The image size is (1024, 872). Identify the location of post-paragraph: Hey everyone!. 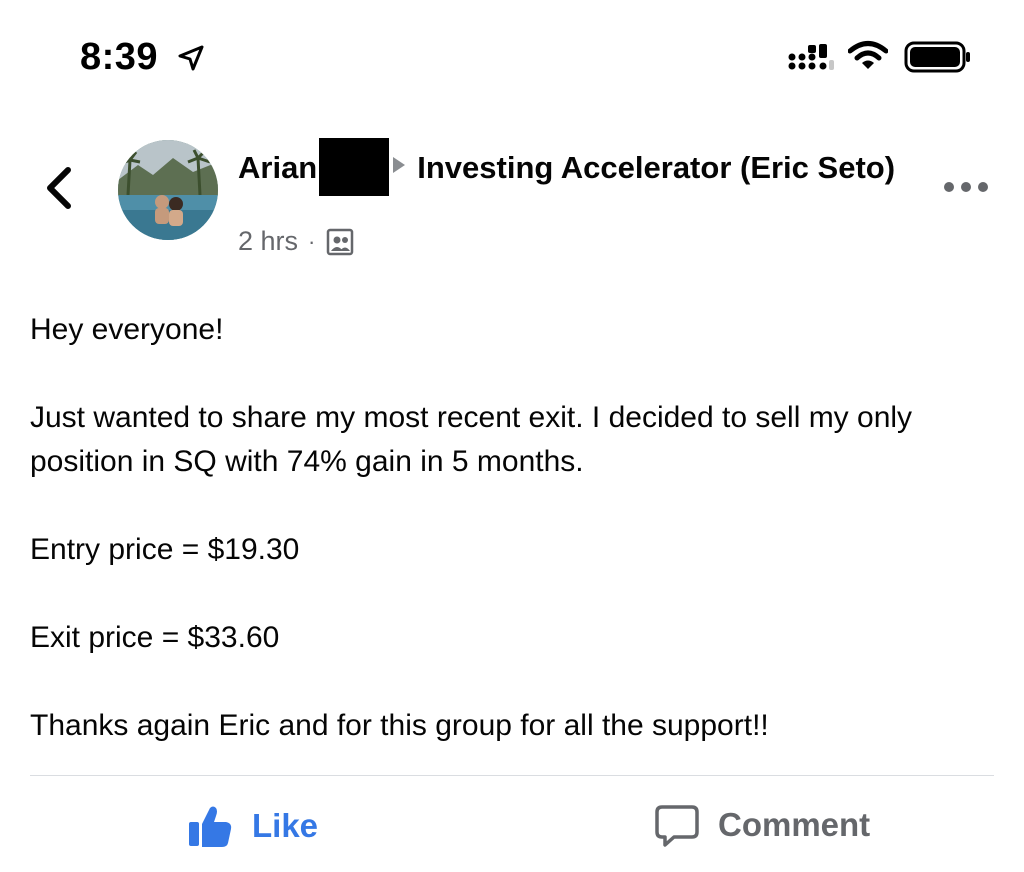
(127, 329).